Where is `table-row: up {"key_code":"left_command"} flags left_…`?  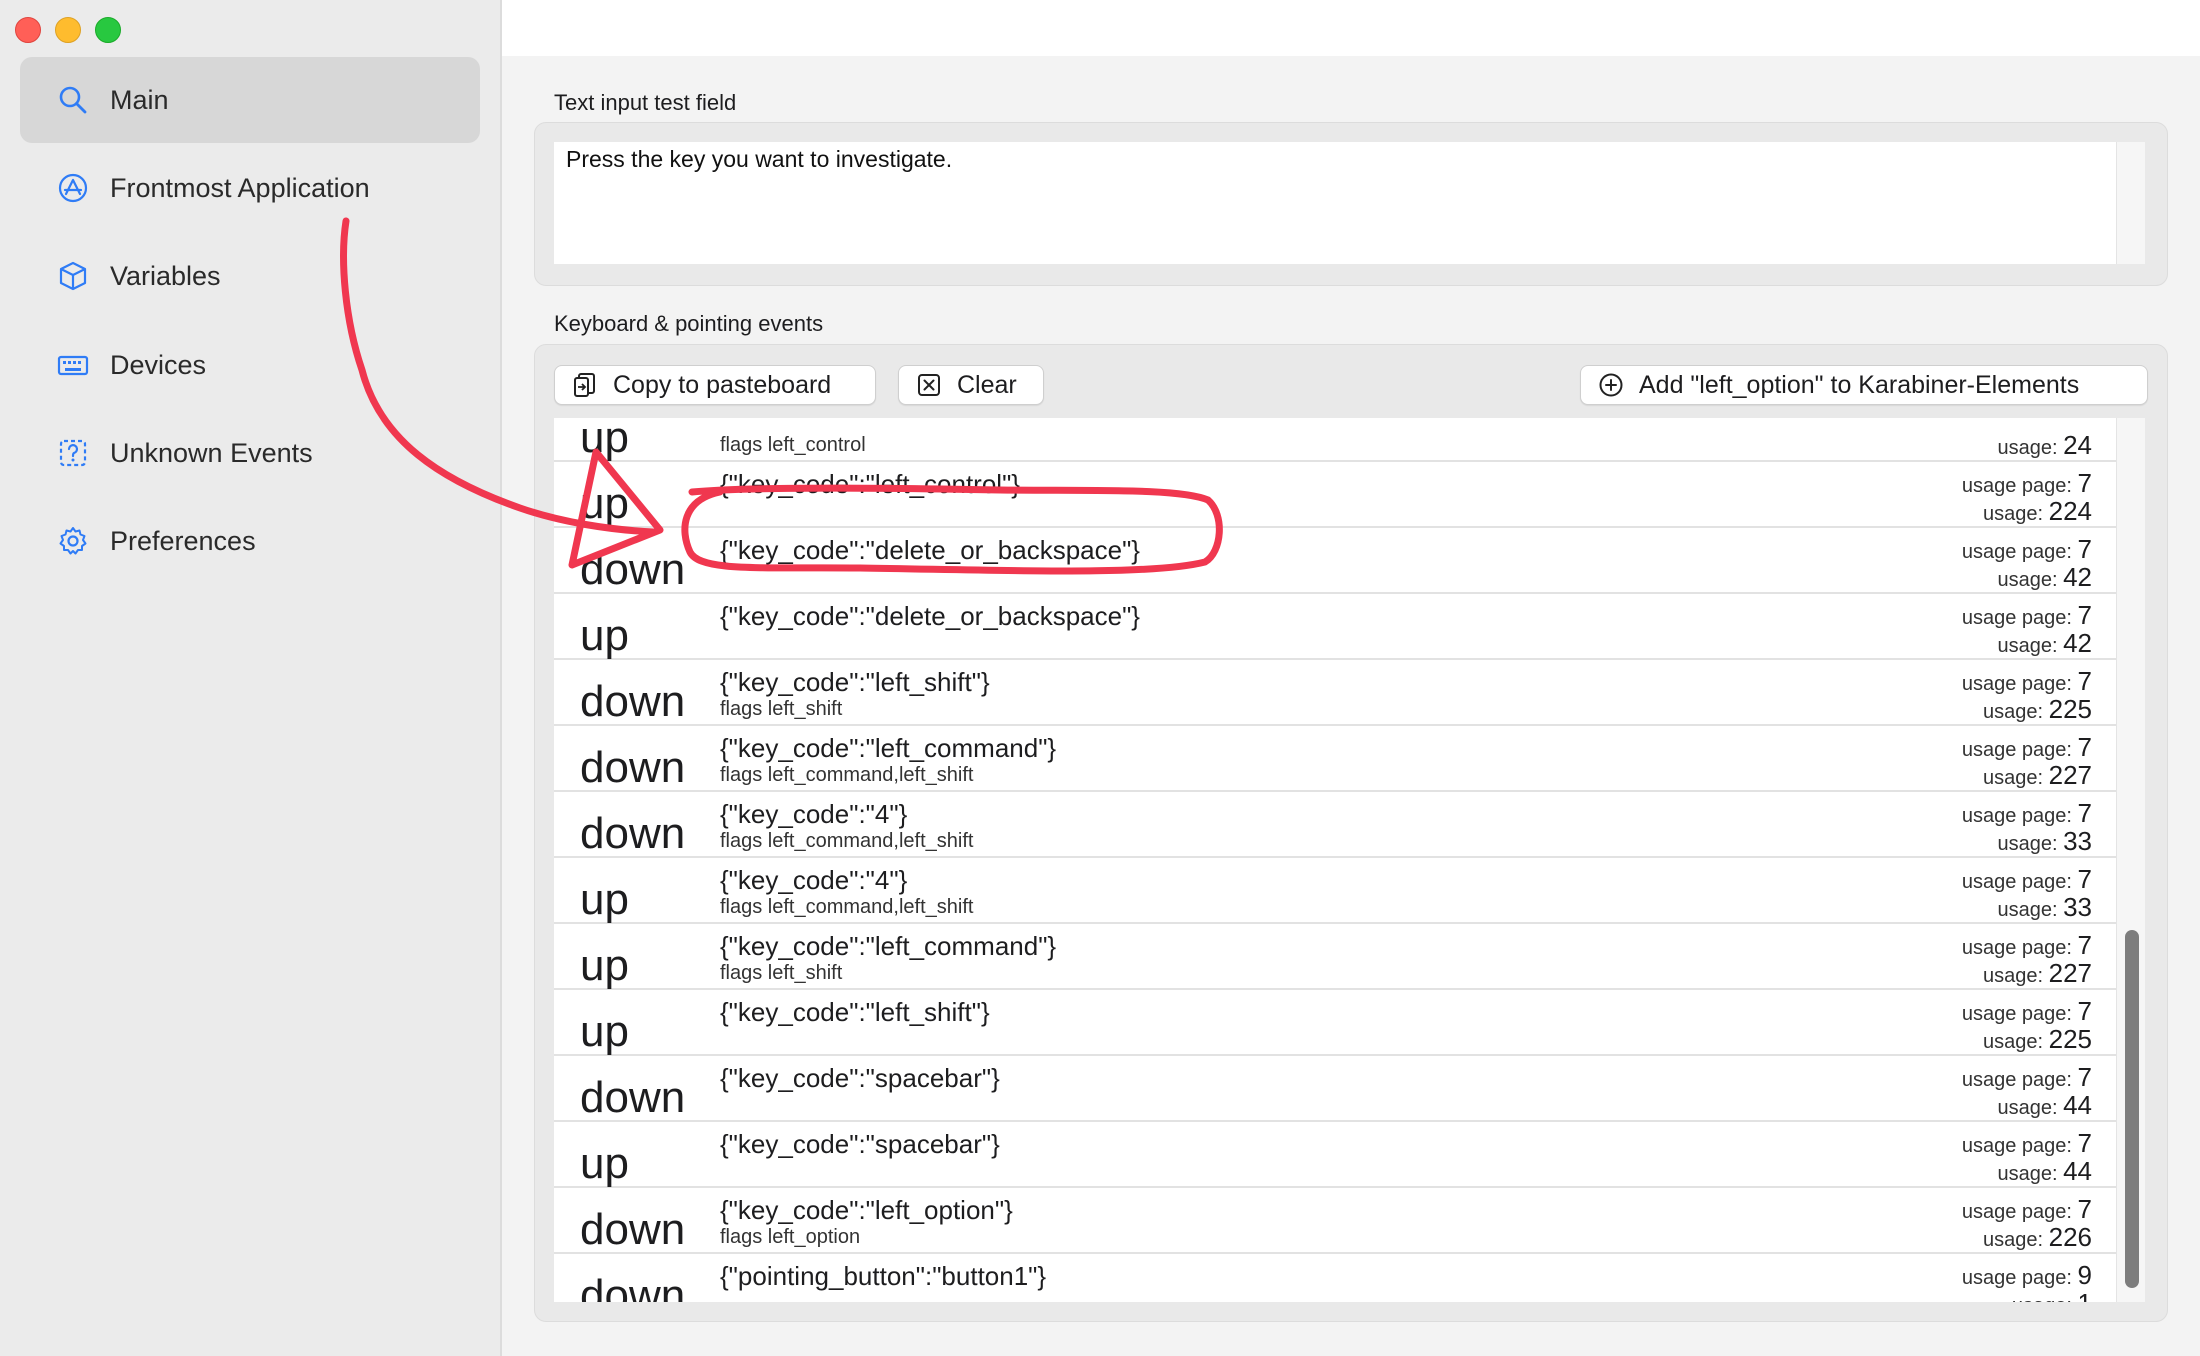 table-row: up {"key_code":"left_command"} flags left_… is located at coordinates (1335, 957).